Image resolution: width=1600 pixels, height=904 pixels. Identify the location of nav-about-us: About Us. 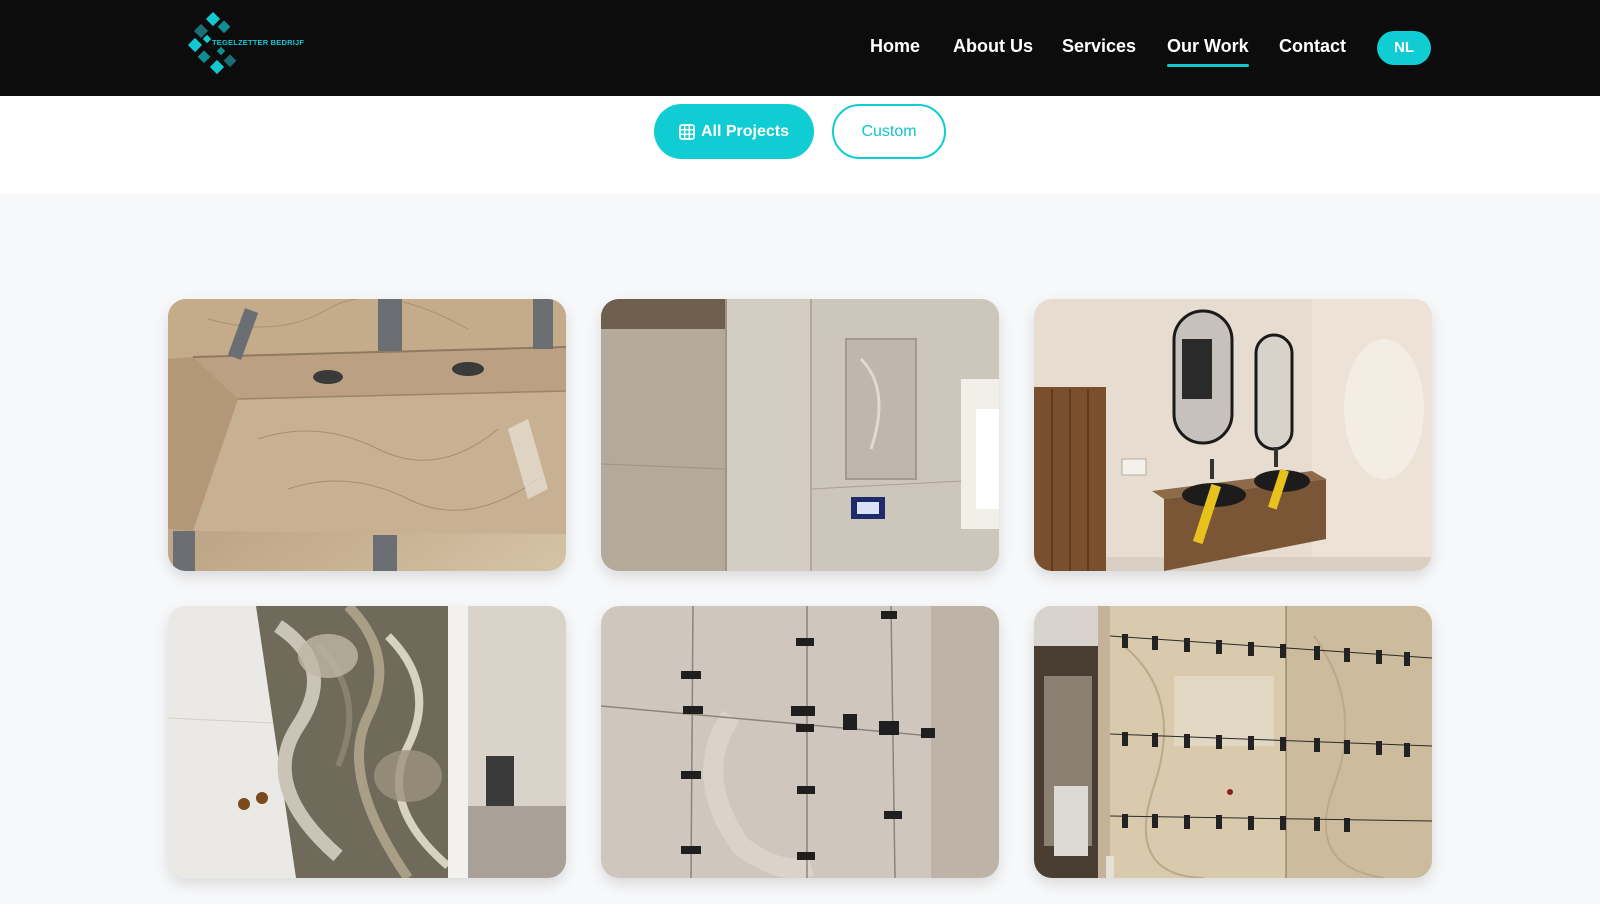
(993, 46).